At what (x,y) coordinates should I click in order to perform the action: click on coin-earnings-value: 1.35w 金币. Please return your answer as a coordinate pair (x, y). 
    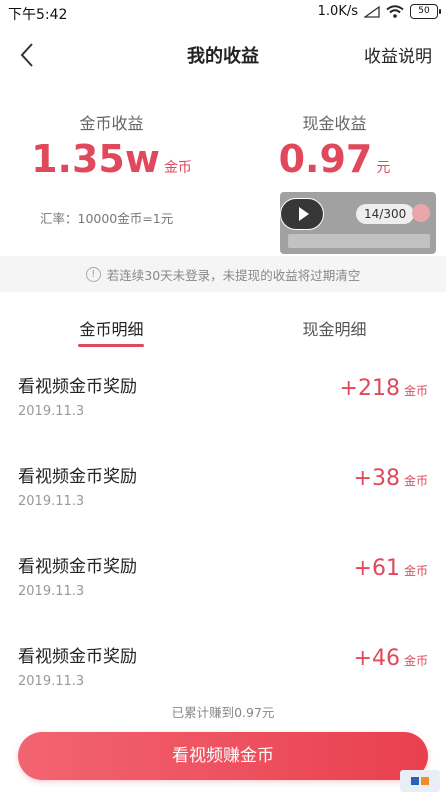
    Looking at the image, I should click on (111, 159).